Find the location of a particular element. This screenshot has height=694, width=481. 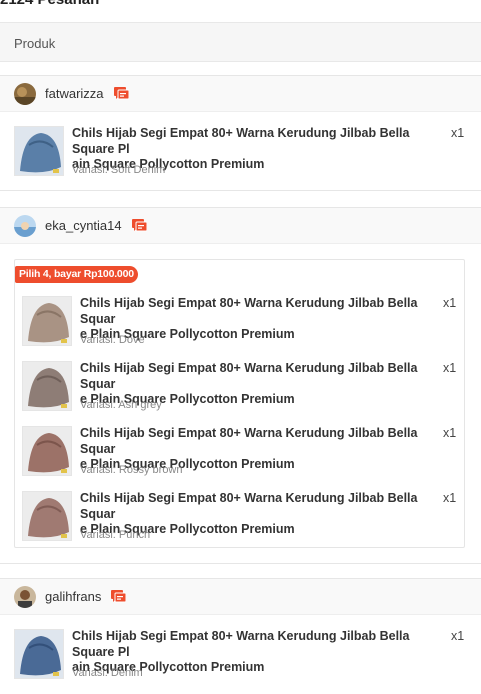

produk-label: Produk is located at coordinates (35, 43).